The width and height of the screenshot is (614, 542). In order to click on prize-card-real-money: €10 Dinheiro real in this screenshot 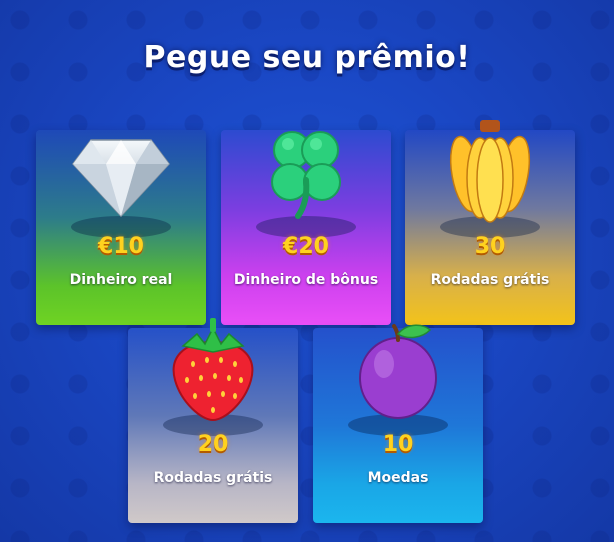, I will do `click(121, 227)`.